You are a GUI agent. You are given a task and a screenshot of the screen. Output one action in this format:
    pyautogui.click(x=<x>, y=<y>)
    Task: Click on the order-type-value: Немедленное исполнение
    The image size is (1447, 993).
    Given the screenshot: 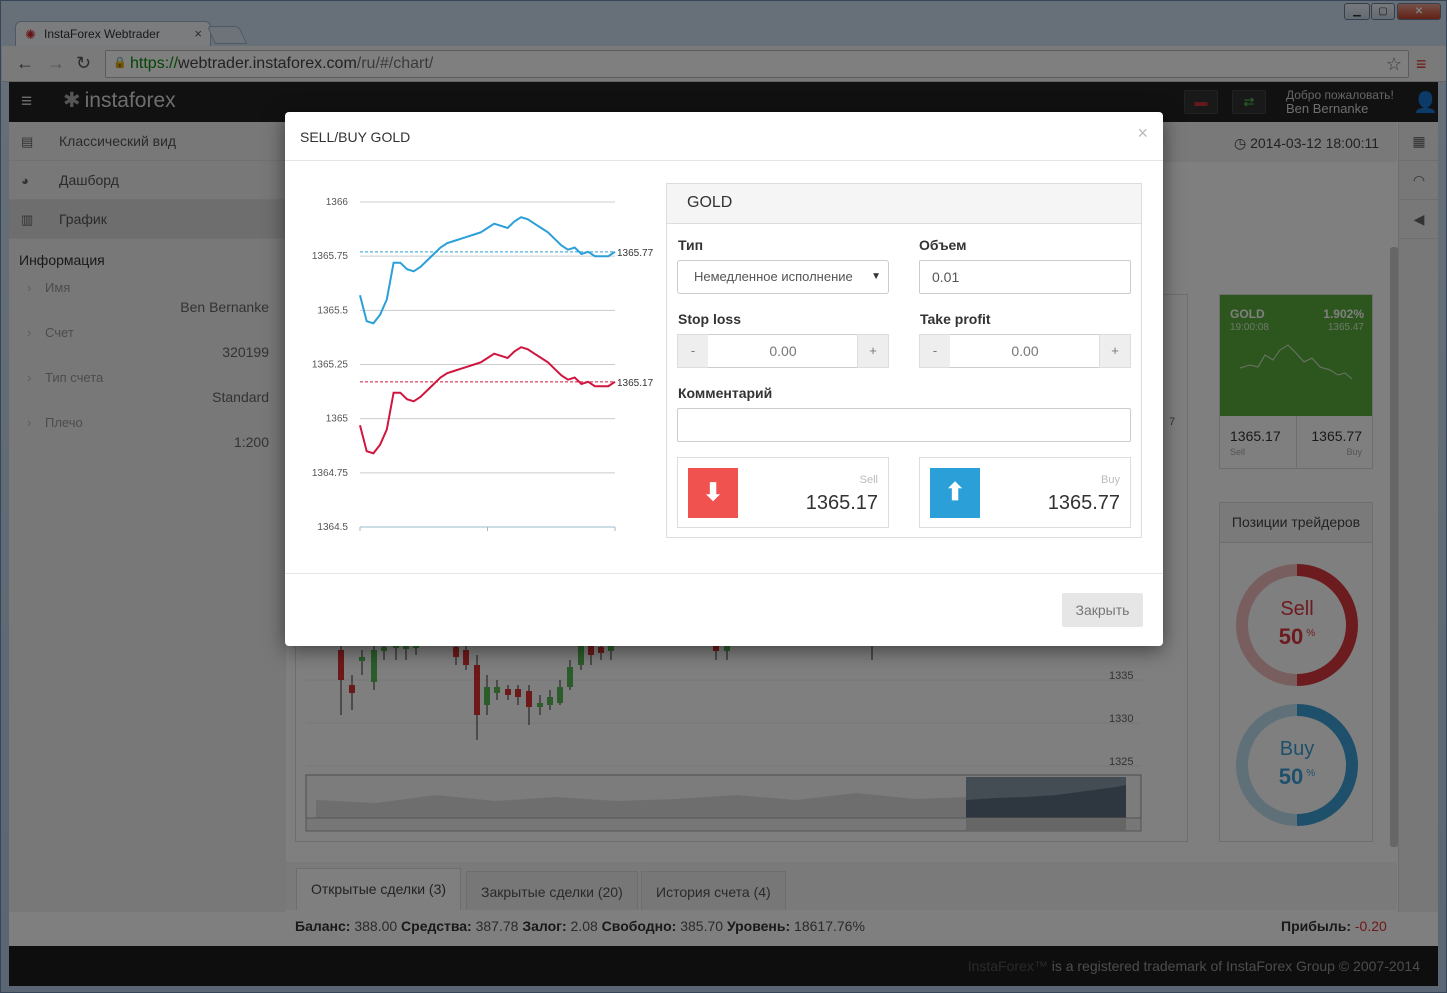 What is the action you would take?
    pyautogui.click(x=773, y=276)
    